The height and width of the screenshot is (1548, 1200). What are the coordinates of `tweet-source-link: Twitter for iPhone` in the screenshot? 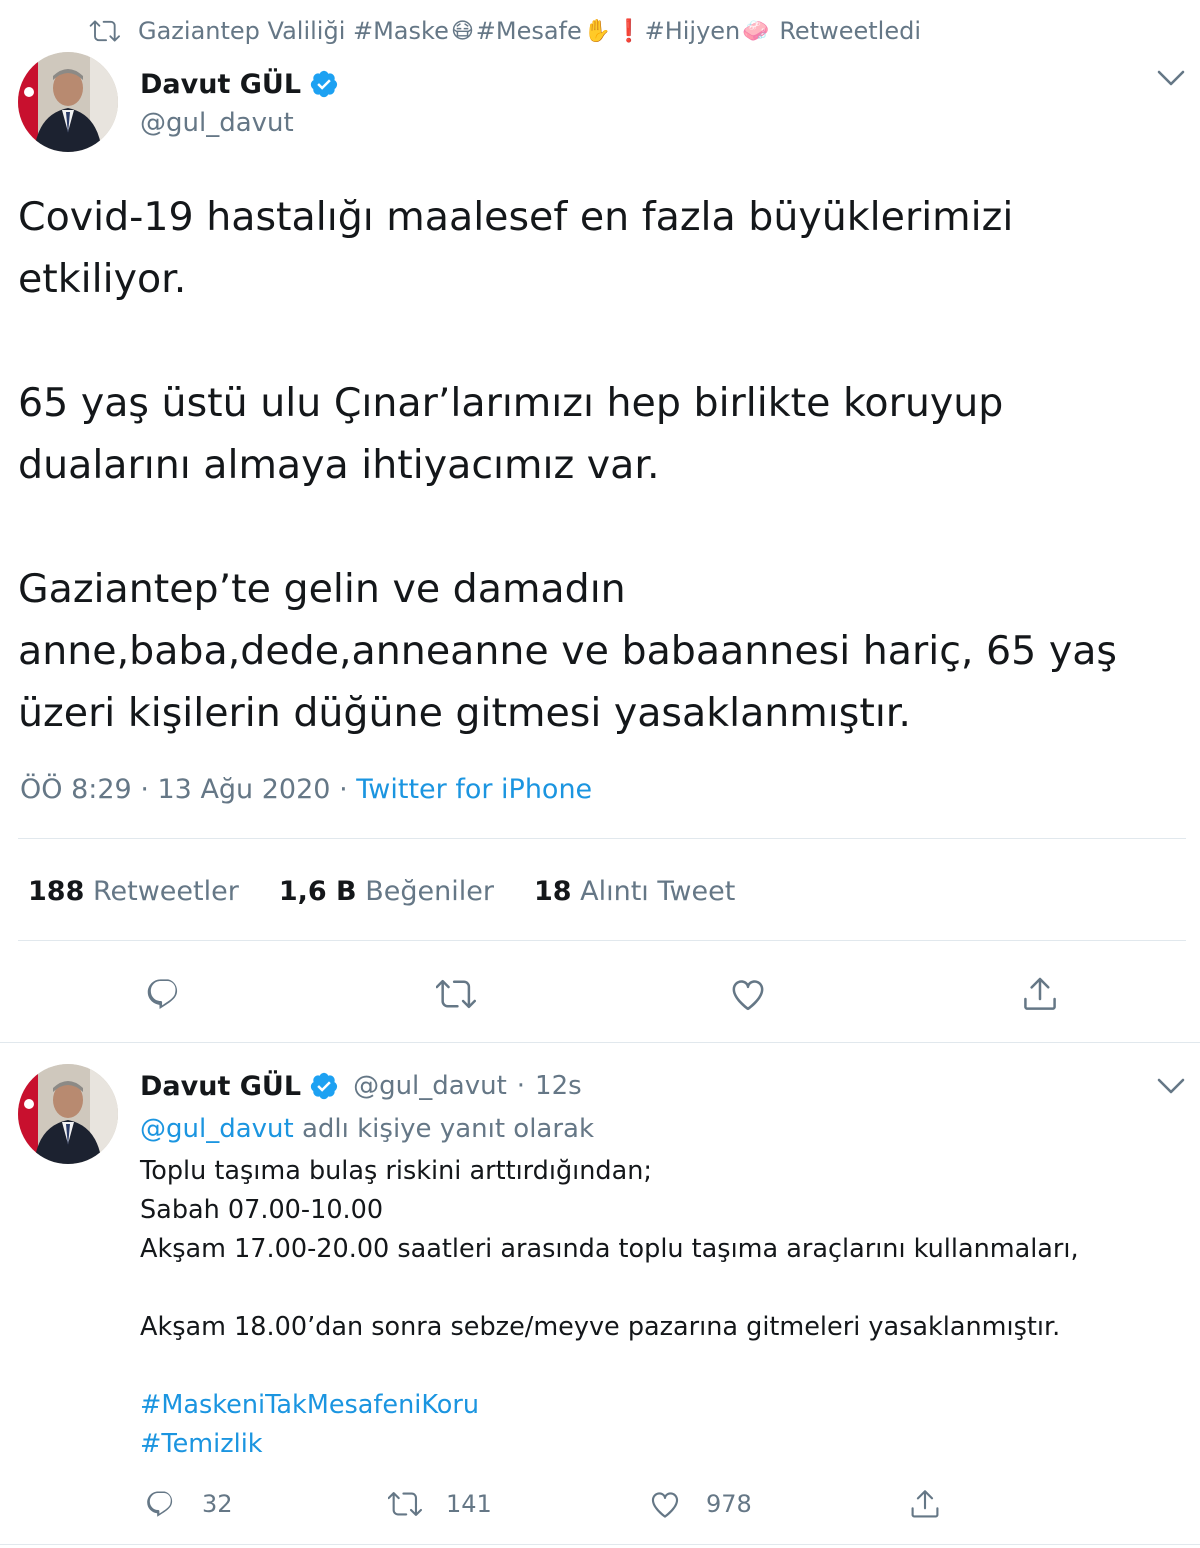 It's located at (474, 789).